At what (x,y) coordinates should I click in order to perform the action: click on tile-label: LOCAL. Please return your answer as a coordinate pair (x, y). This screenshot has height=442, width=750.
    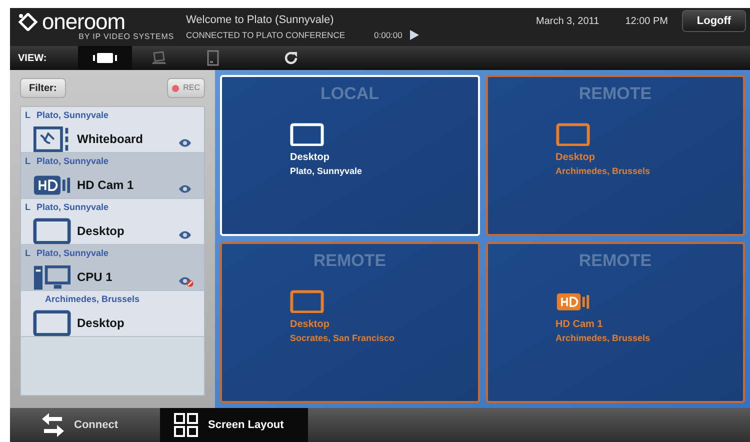
    Looking at the image, I should click on (350, 94).